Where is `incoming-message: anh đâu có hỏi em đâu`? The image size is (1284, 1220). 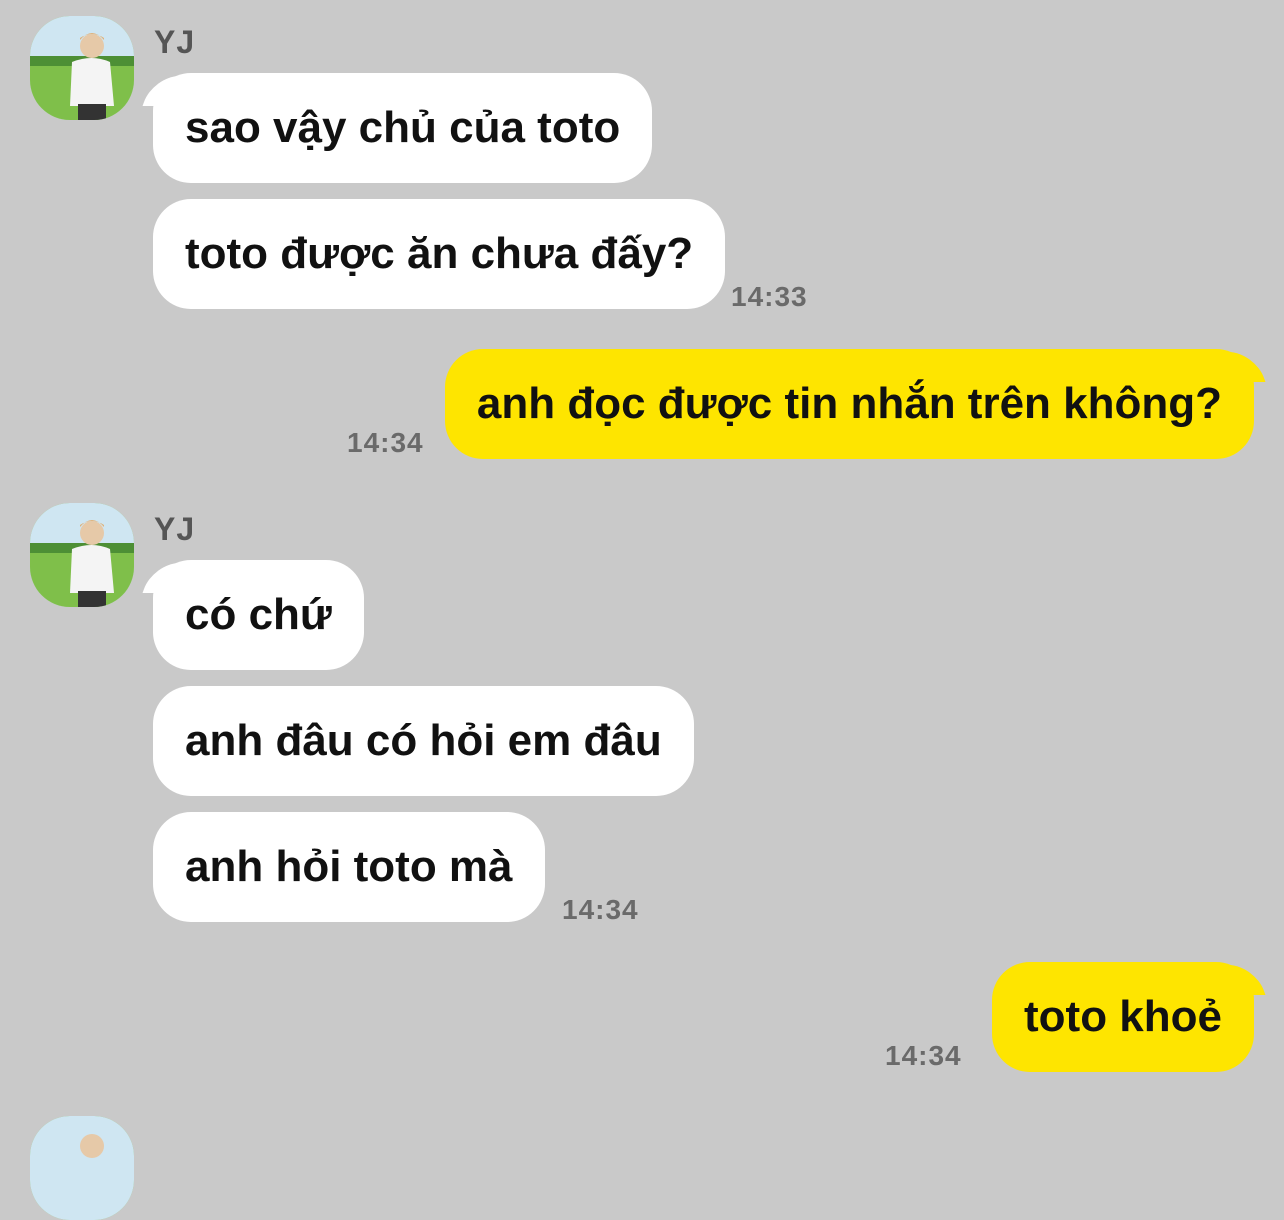
incoming-message: anh đâu có hỏi em đâu is located at coordinates (423, 741).